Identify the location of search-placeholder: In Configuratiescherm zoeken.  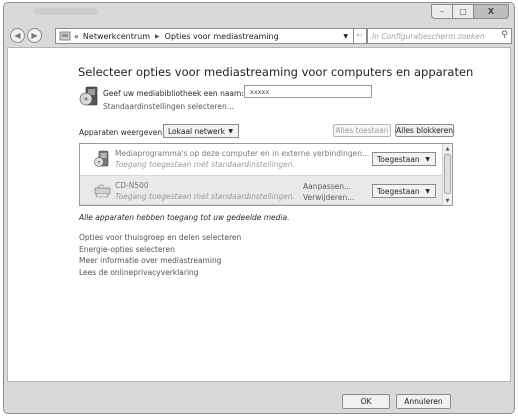
(428, 36).